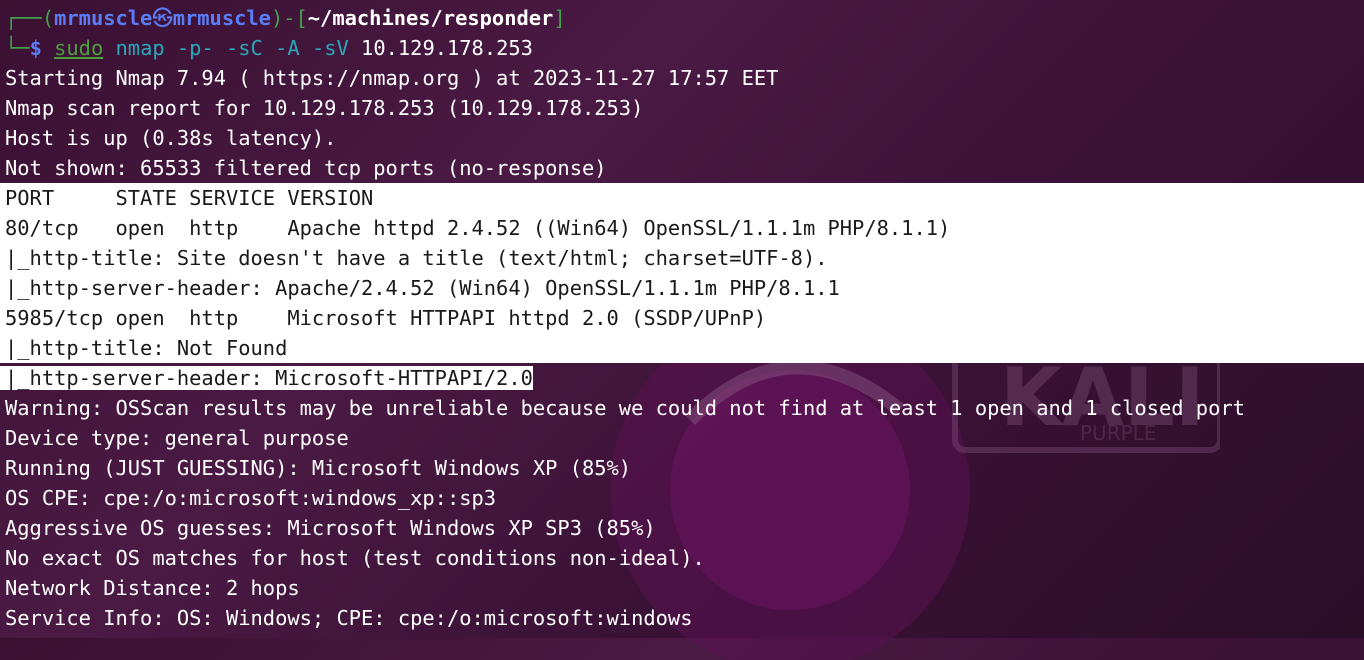 Image resolution: width=1364 pixels, height=660 pixels. Describe the element at coordinates (171, 138) in the screenshot. I see `output-line: Host is up (0.38s latency).` at that location.